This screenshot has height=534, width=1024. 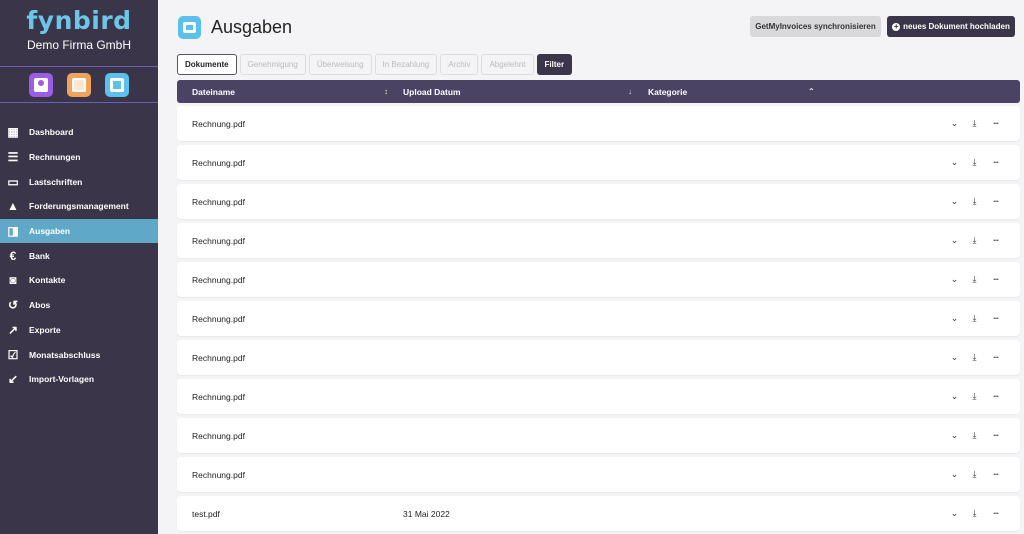 I want to click on sidebar-item-label: Lastschriften, so click(x=56, y=181).